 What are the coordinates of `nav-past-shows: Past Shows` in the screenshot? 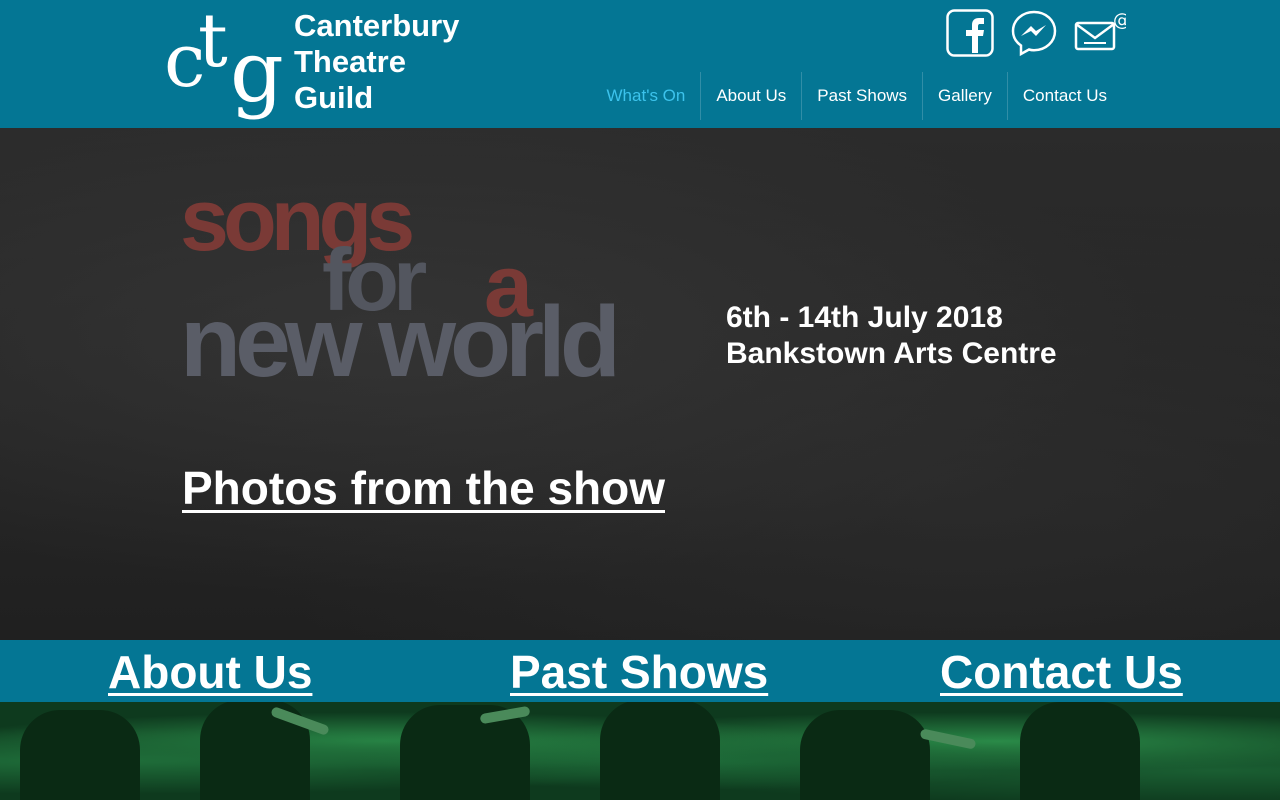 It's located at (861, 96).